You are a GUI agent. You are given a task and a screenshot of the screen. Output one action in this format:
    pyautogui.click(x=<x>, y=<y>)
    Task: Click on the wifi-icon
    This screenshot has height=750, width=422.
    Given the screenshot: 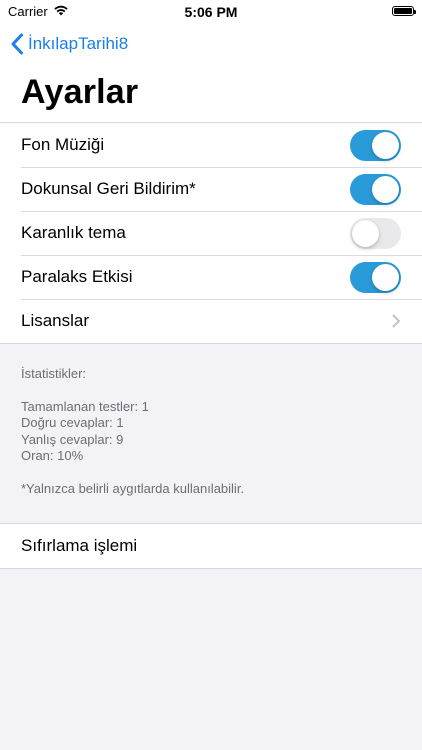 What is the action you would take?
    pyautogui.click(x=61, y=11)
    